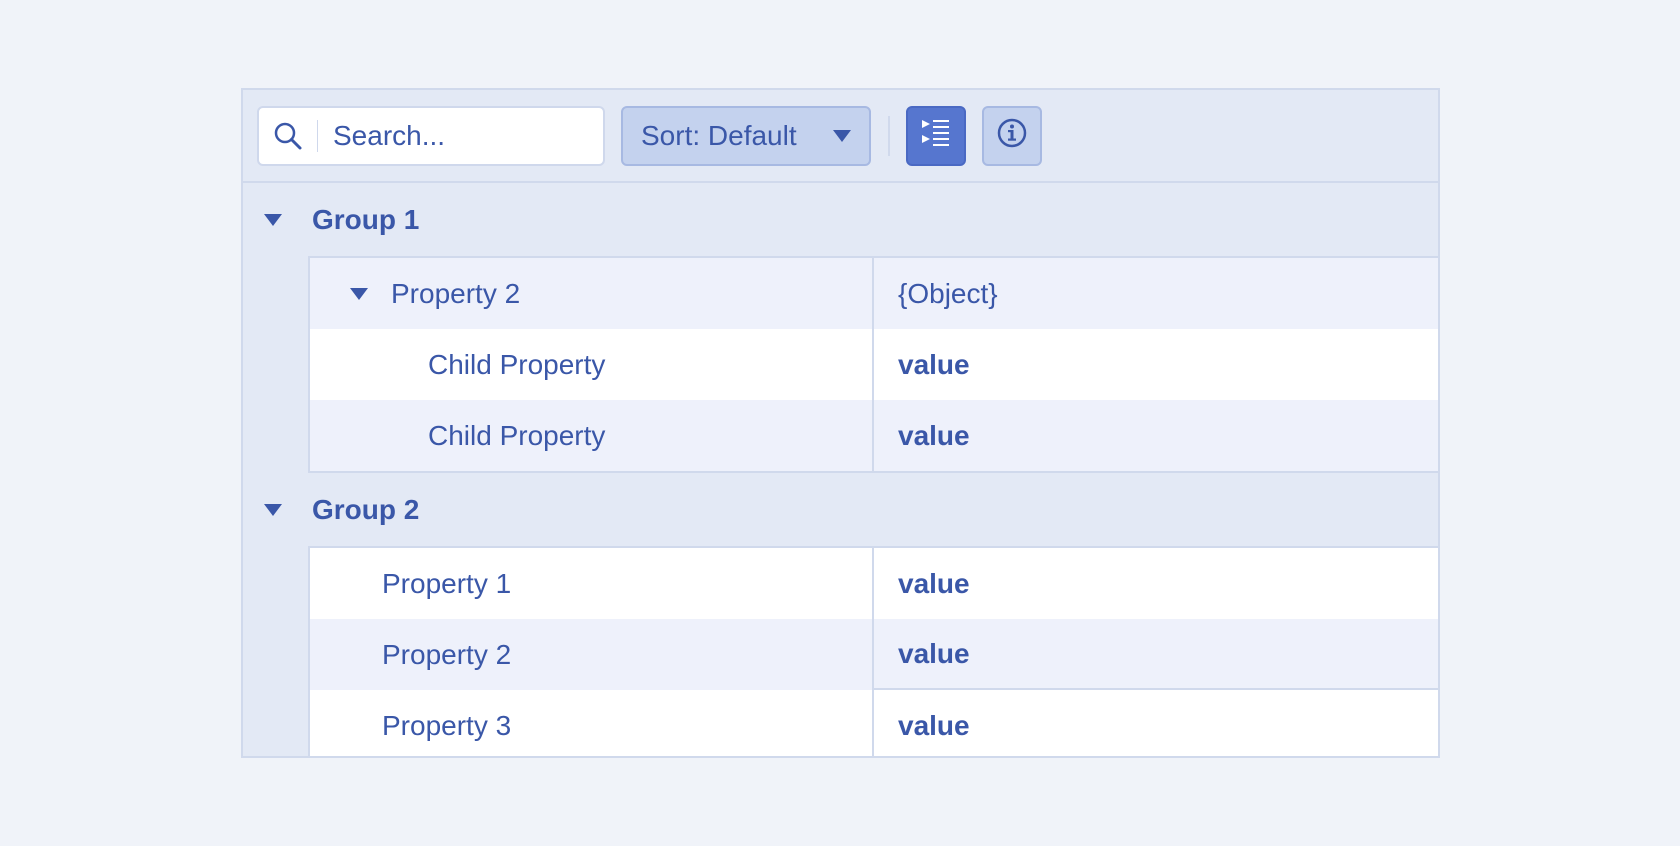 This screenshot has width=1680, height=846. I want to click on sort-dropdown: Sort: Default, so click(746, 135).